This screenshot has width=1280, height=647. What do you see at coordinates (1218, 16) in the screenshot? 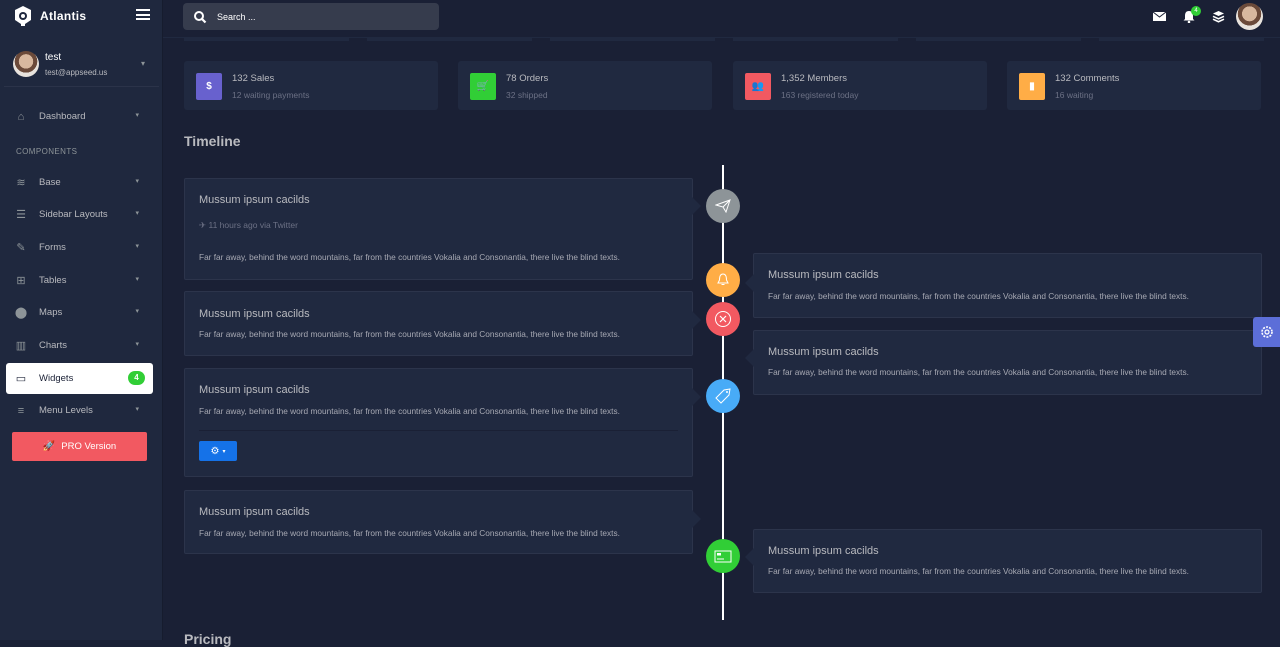
I see `layers-icon` at bounding box center [1218, 16].